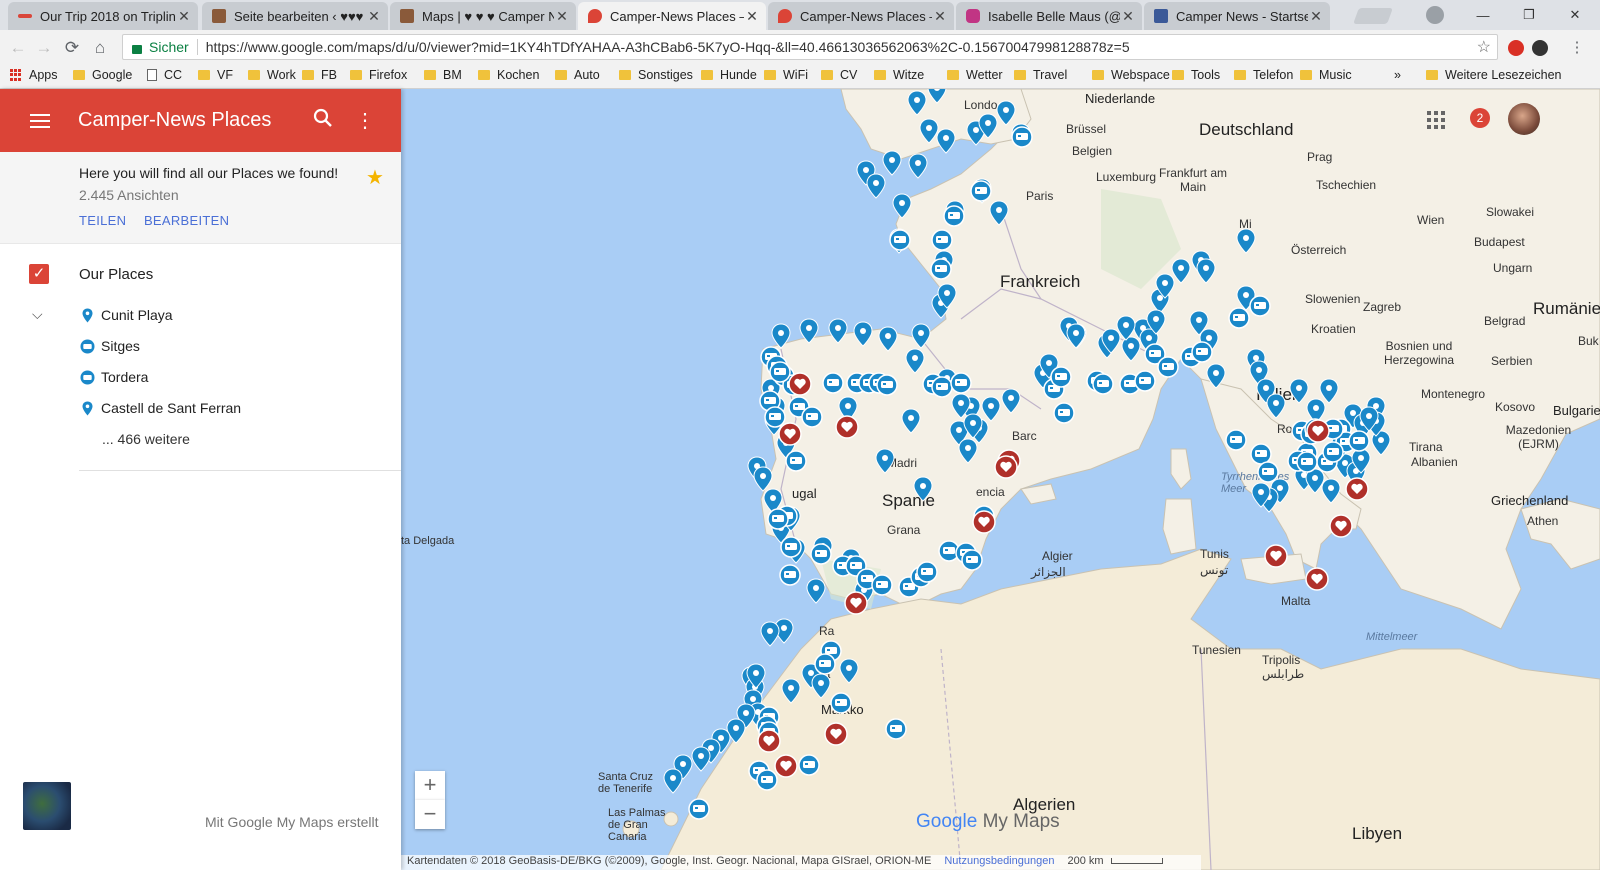  I want to click on bookmark-fb: FB, so click(319, 75).